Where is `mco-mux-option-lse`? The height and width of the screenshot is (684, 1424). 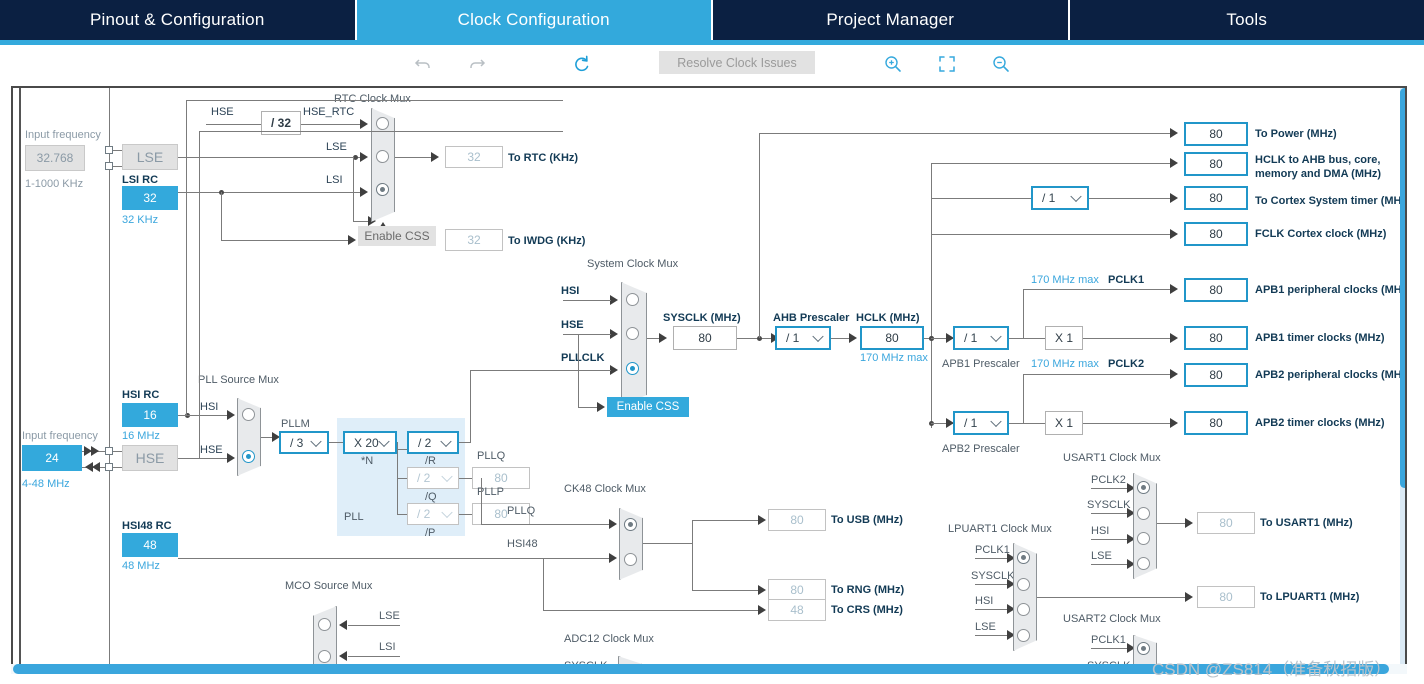 mco-mux-option-lse is located at coordinates (324, 624).